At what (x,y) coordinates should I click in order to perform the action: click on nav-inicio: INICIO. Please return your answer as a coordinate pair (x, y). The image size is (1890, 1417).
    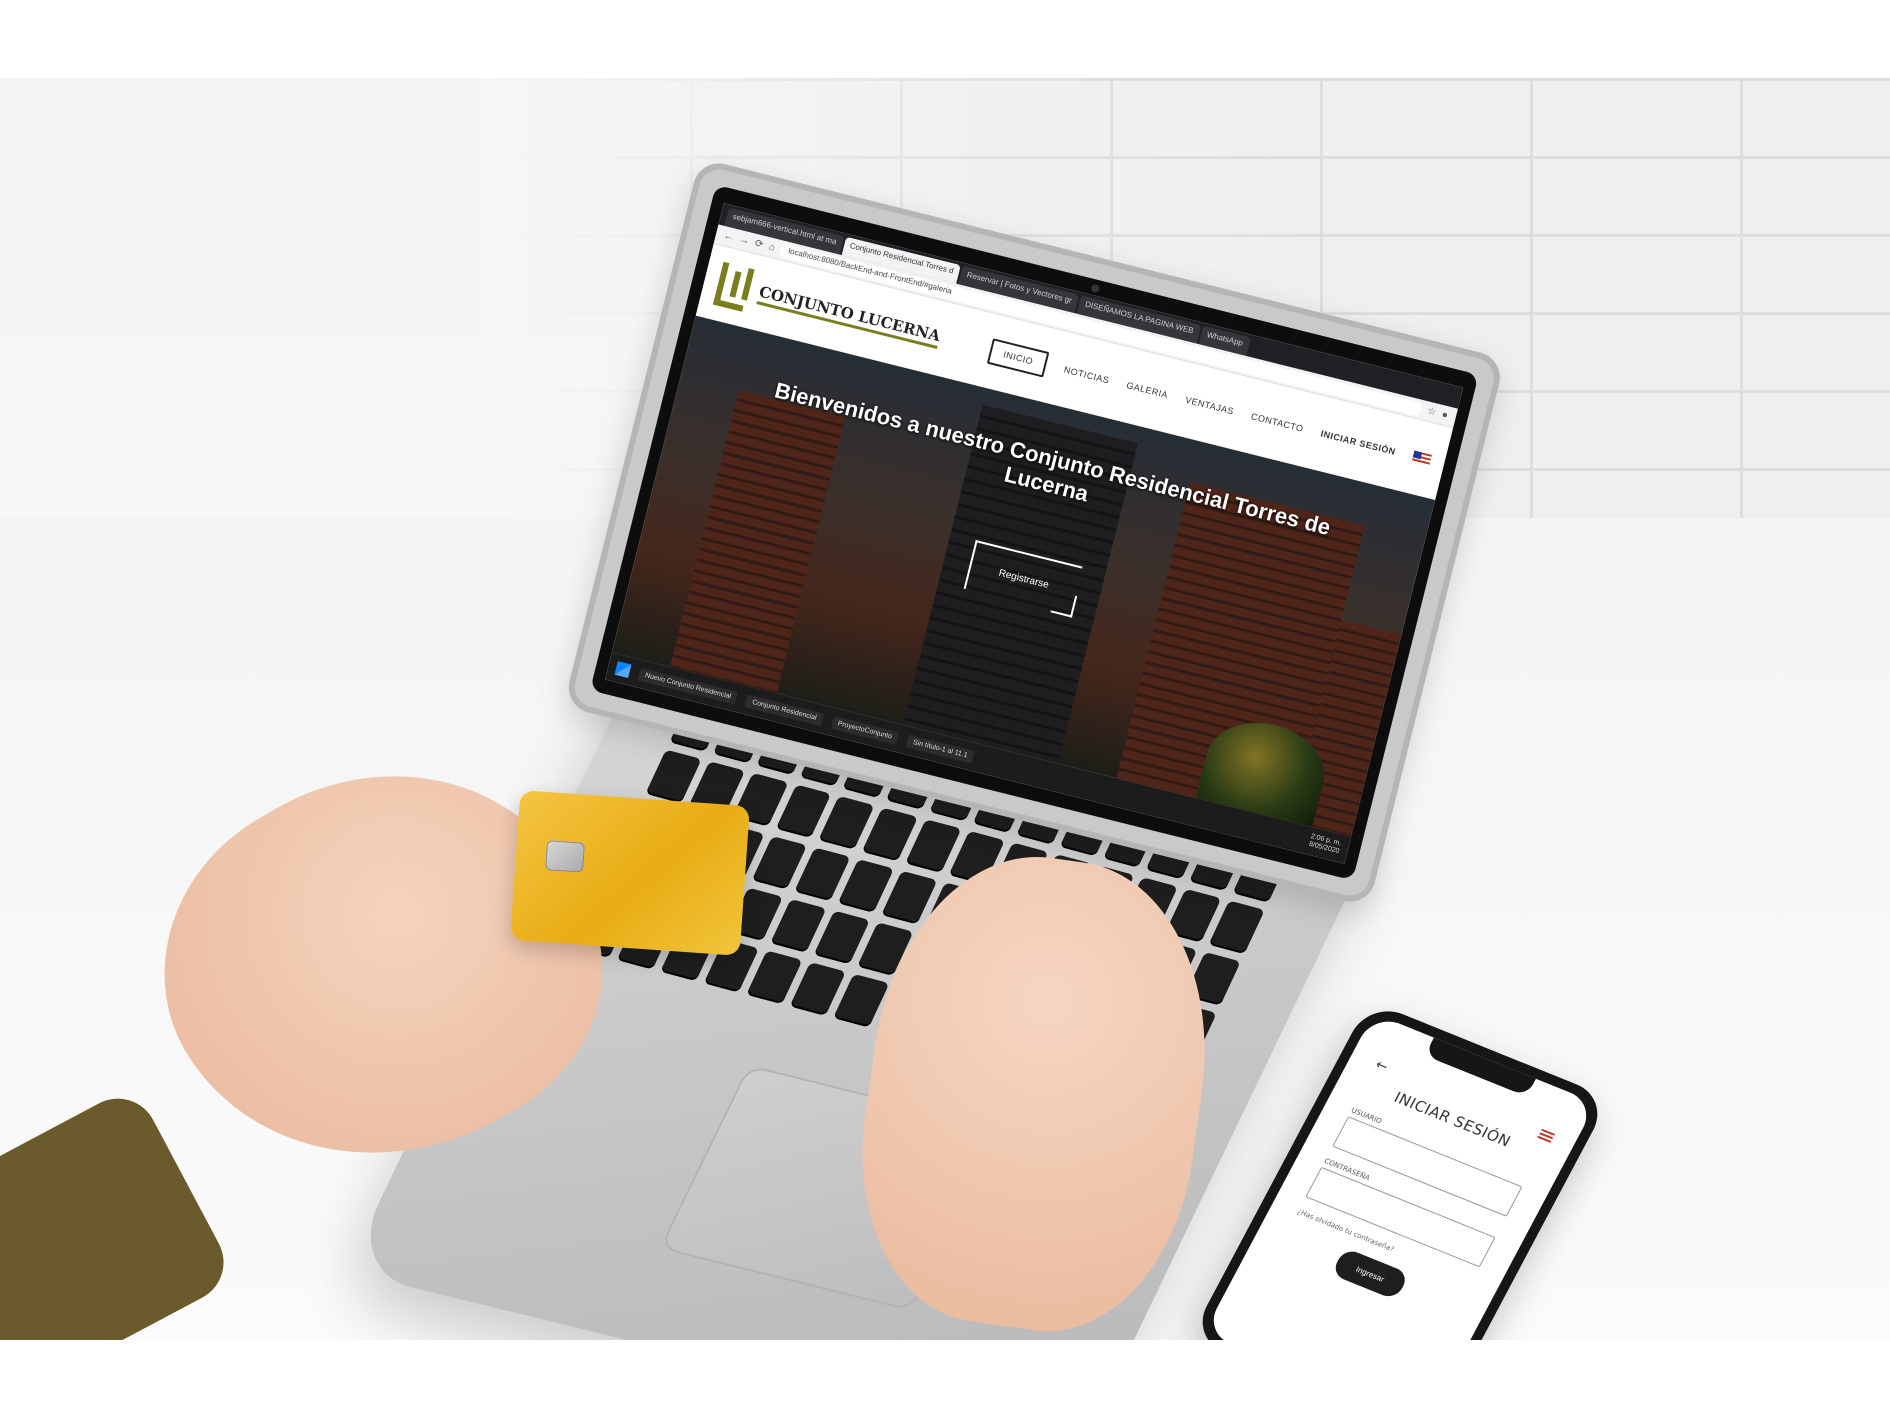
    Looking at the image, I should click on (1018, 358).